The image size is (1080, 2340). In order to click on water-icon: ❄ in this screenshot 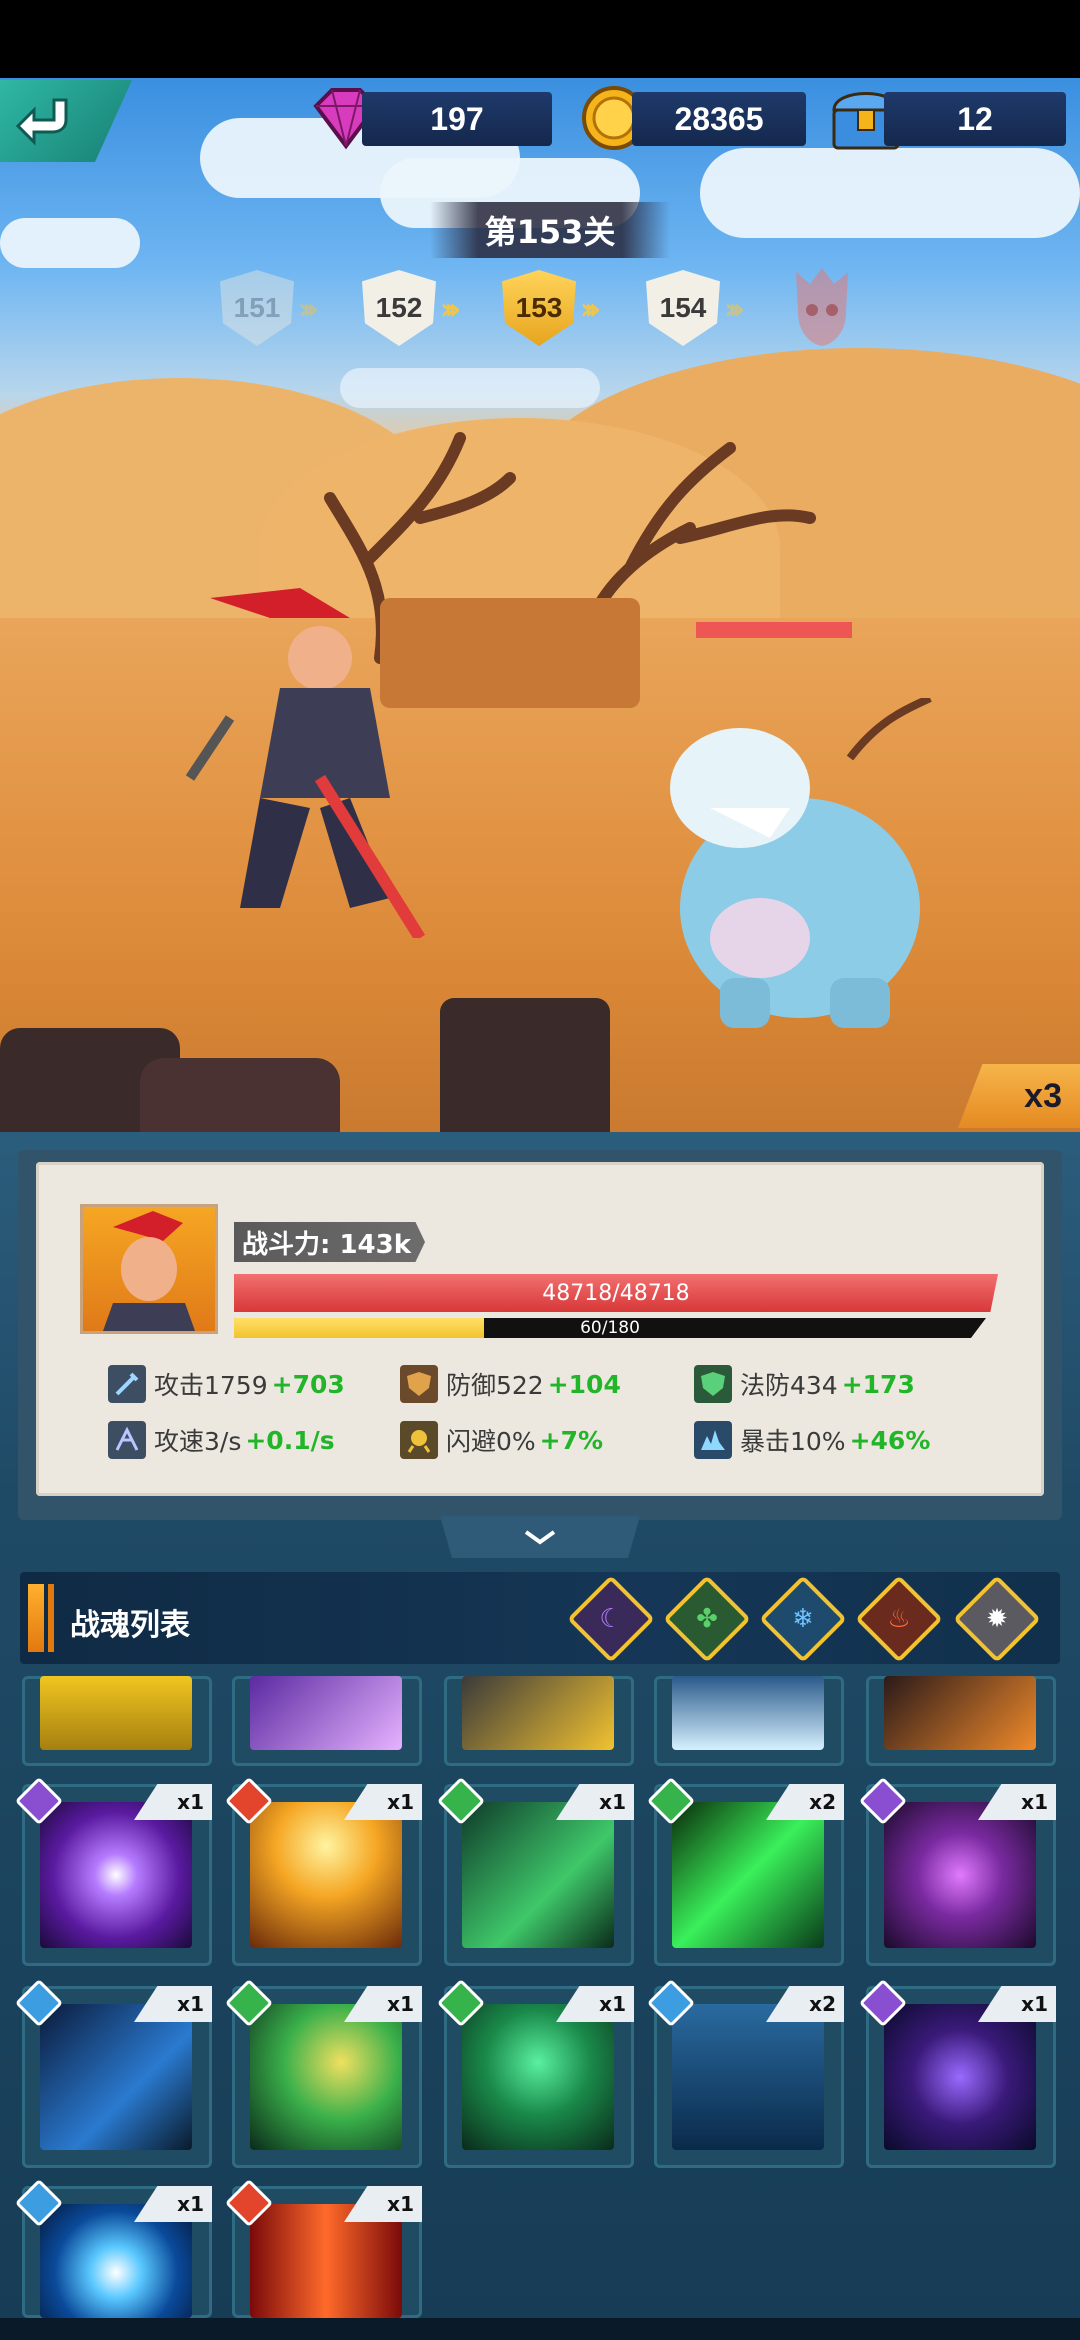, I will do `click(803, 1619)`.